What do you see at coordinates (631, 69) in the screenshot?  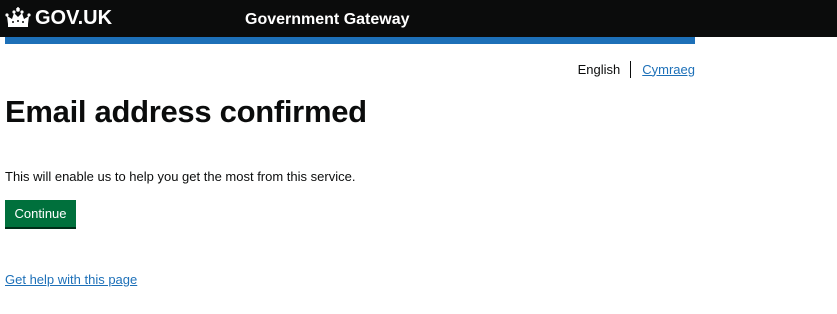 I see `language-divider` at bounding box center [631, 69].